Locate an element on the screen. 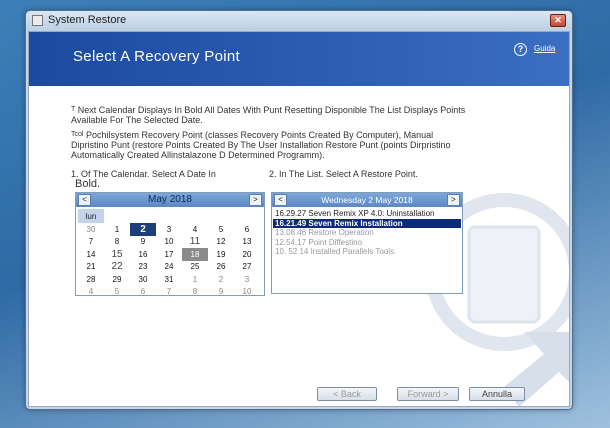  restore-point-item: 10. 52 14 Installed Parallels Tools. is located at coordinates (367, 252).